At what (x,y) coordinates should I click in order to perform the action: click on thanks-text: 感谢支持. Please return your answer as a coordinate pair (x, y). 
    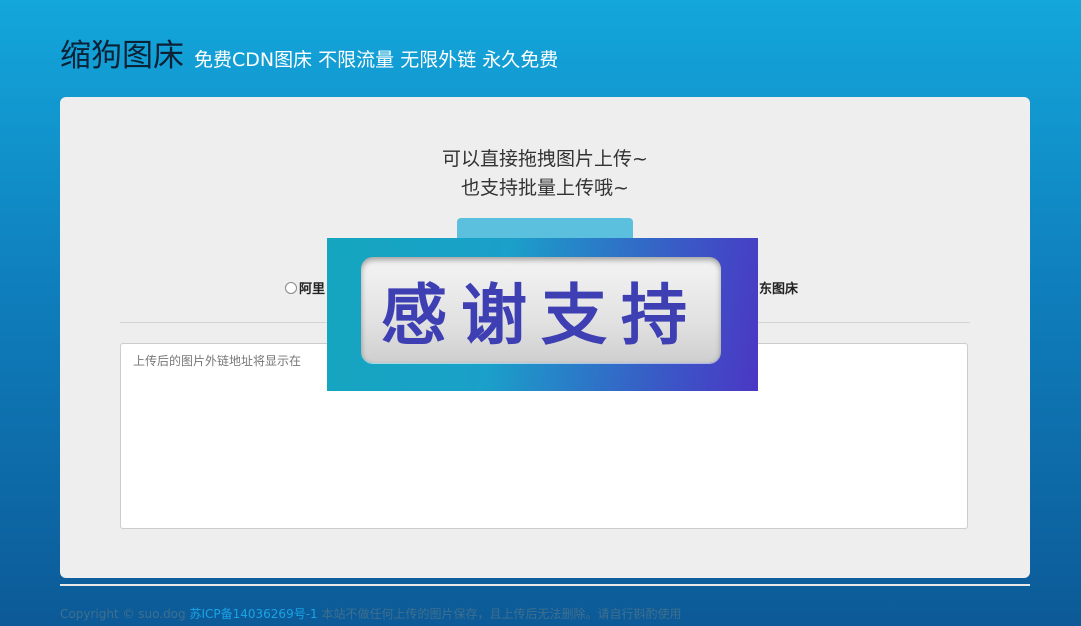
    Looking at the image, I should click on (541, 315).